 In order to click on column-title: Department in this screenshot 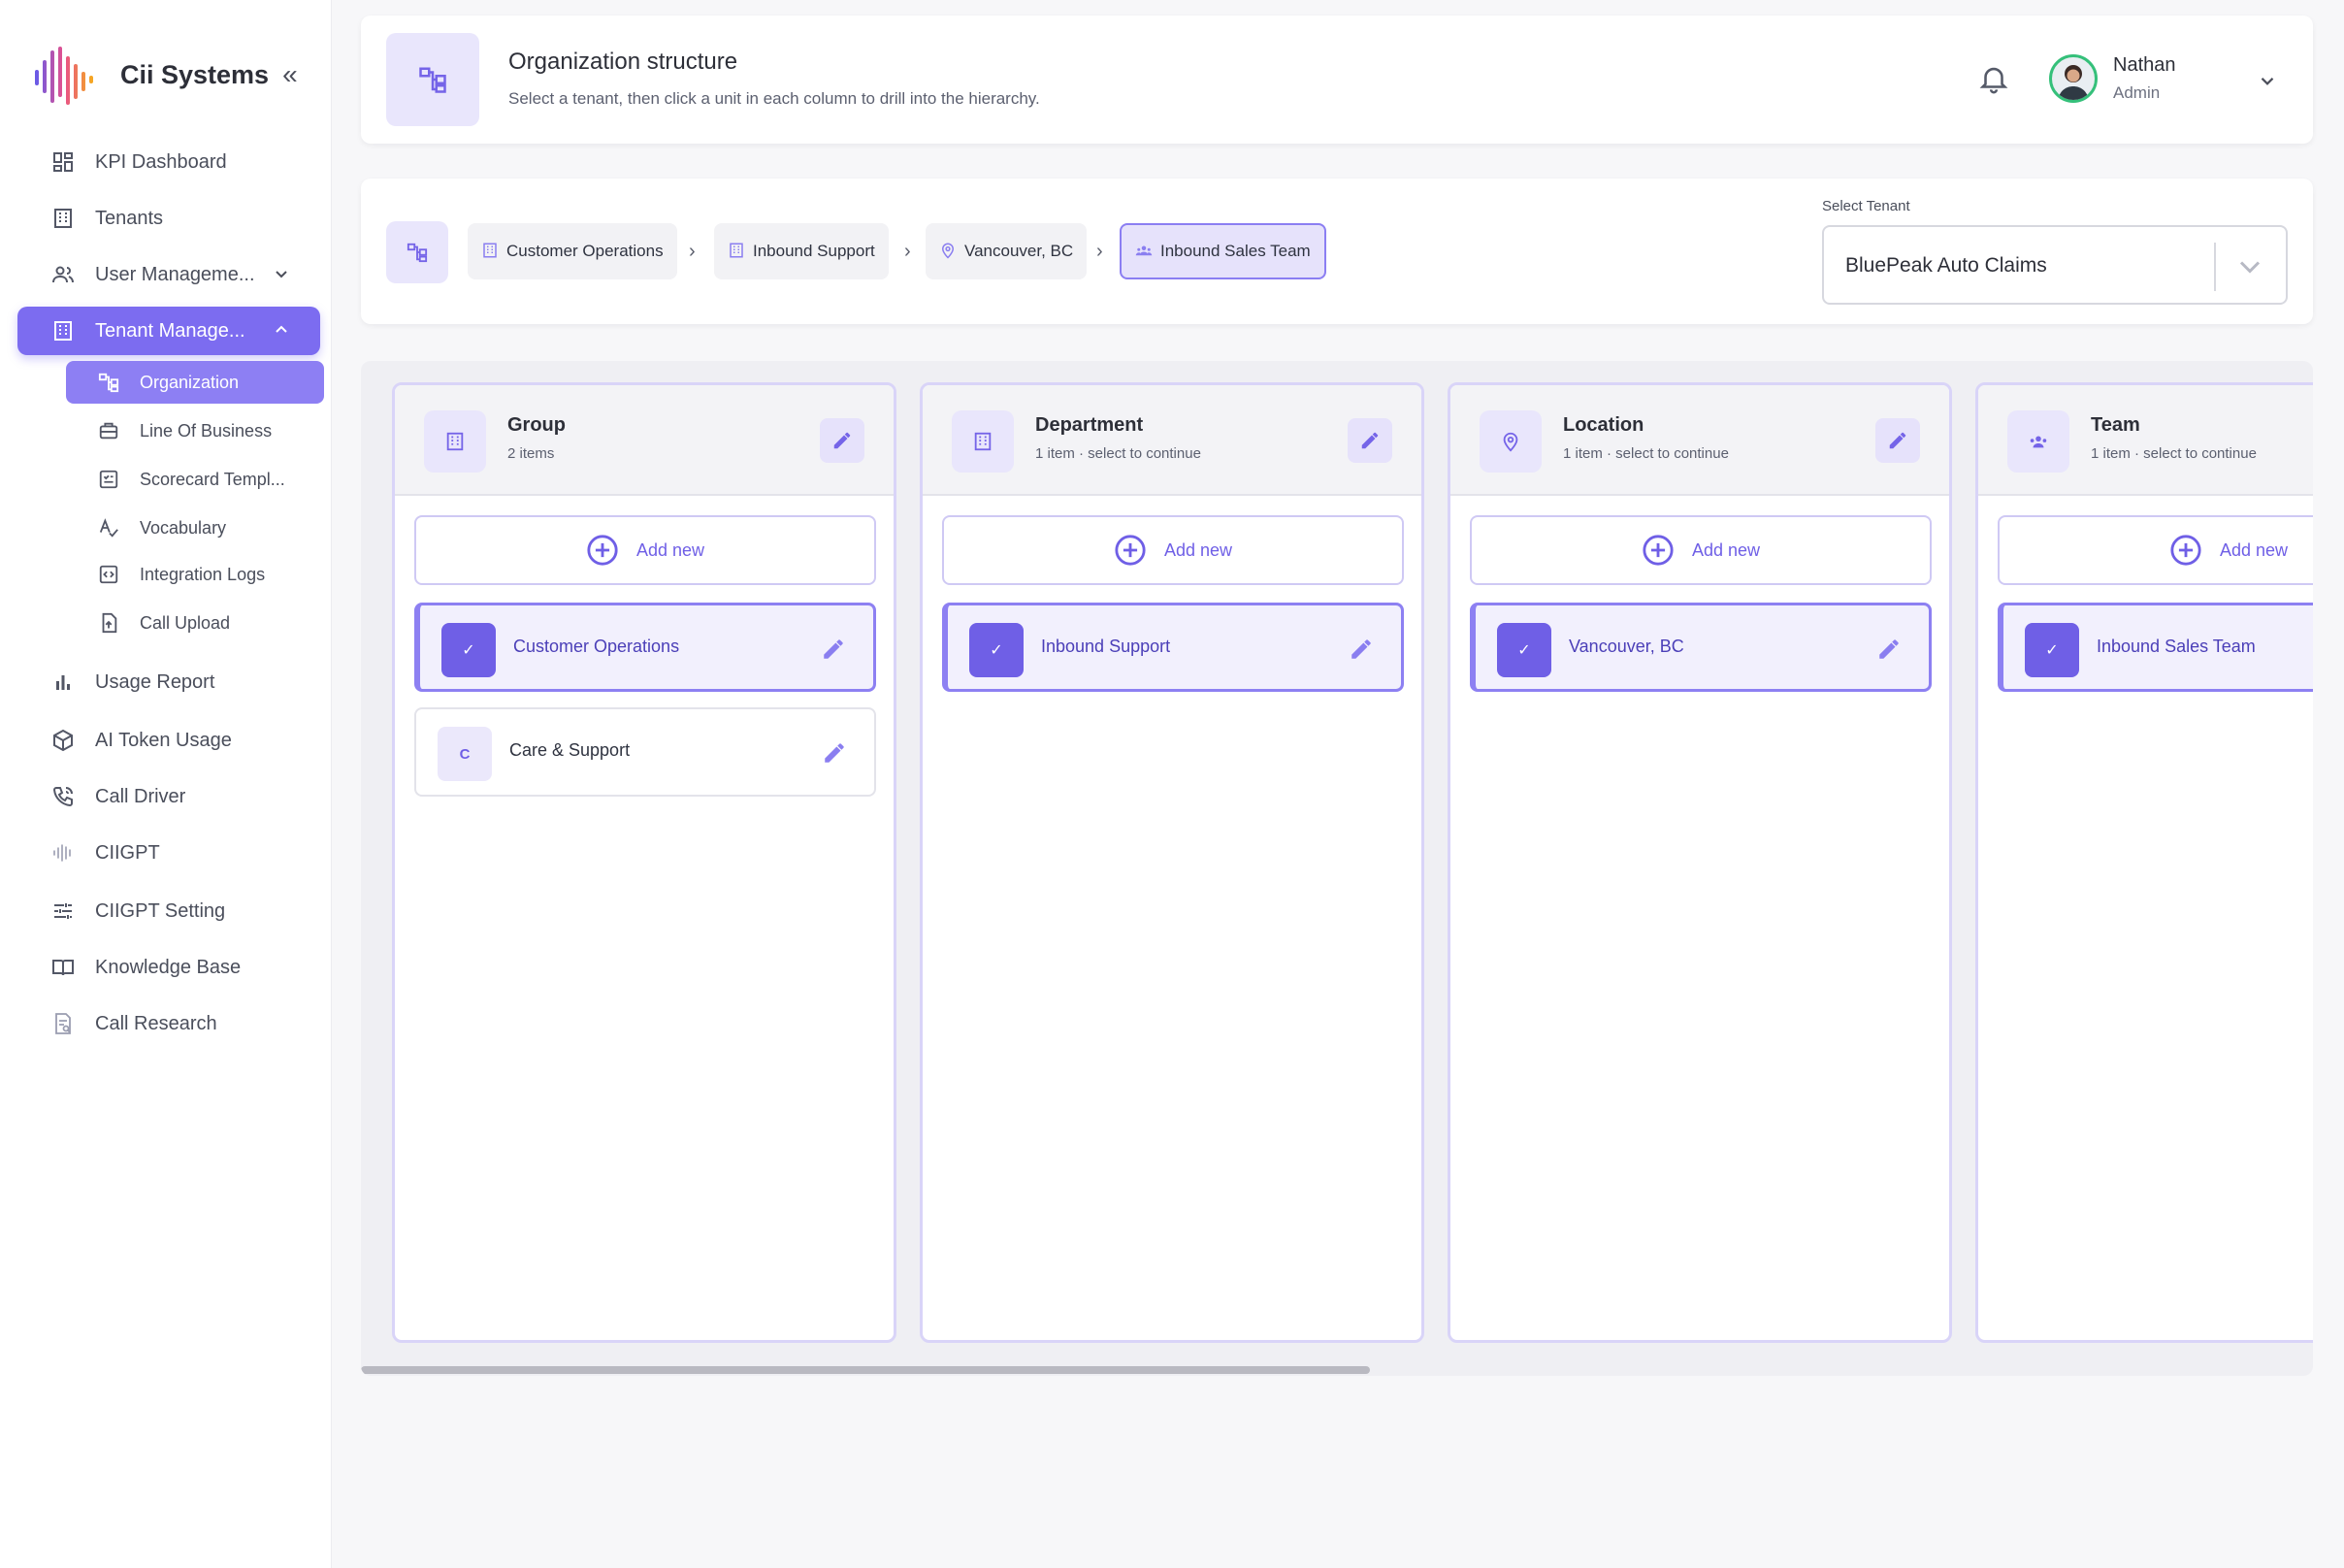, I will do `click(1089, 425)`.